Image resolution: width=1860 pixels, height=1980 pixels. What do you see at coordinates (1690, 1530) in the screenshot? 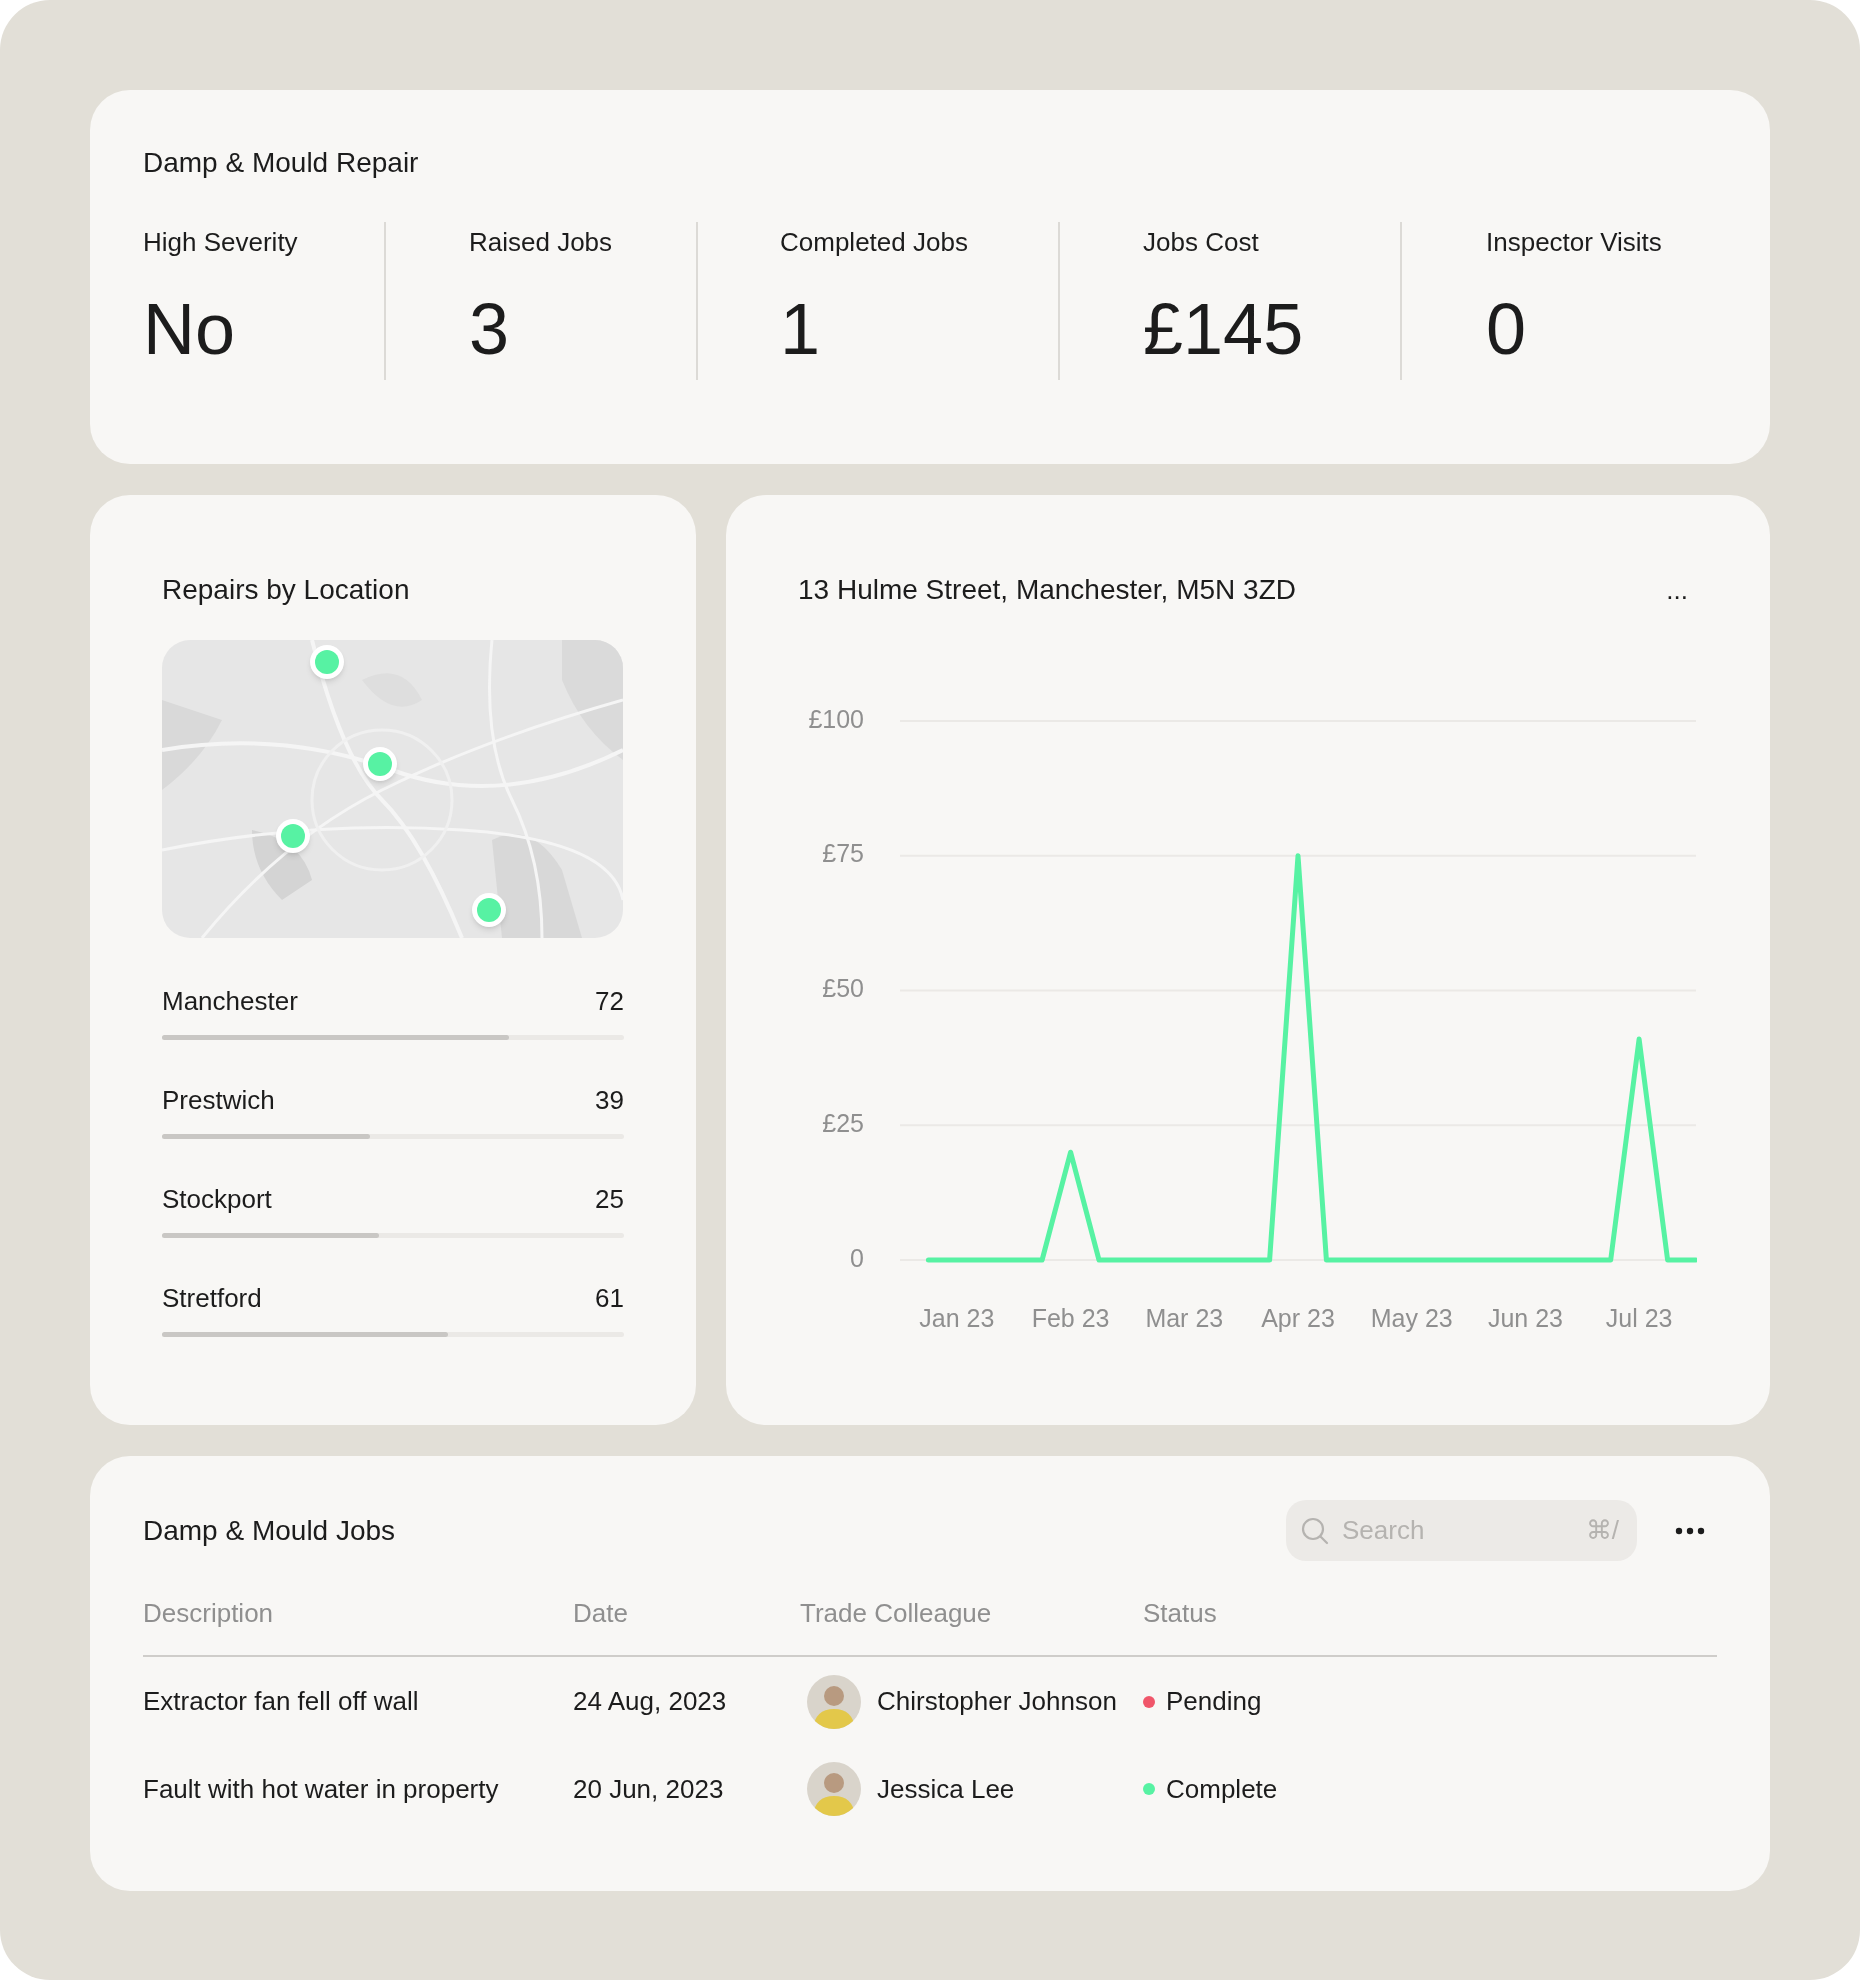
I see `more-icon` at bounding box center [1690, 1530].